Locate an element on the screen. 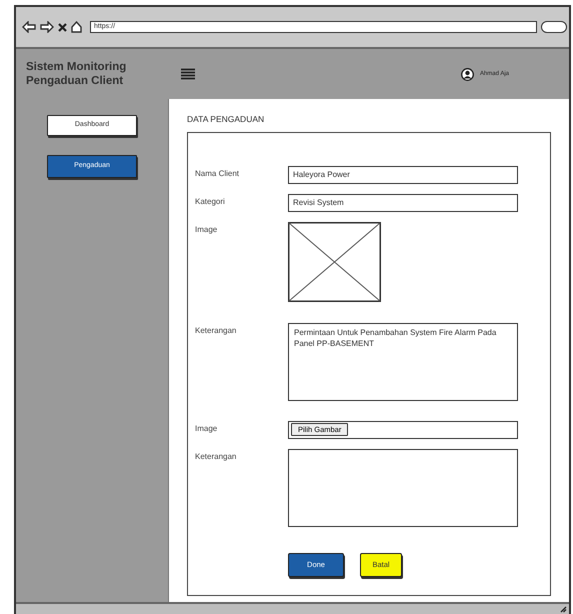 The image size is (573, 614). field-label: Nama Client is located at coordinates (217, 174).